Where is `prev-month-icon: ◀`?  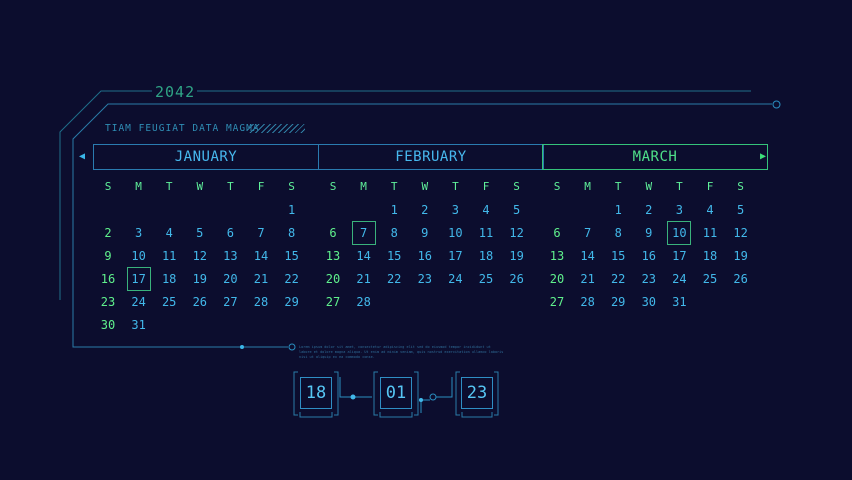
prev-month-icon: ◀ is located at coordinates (82, 157).